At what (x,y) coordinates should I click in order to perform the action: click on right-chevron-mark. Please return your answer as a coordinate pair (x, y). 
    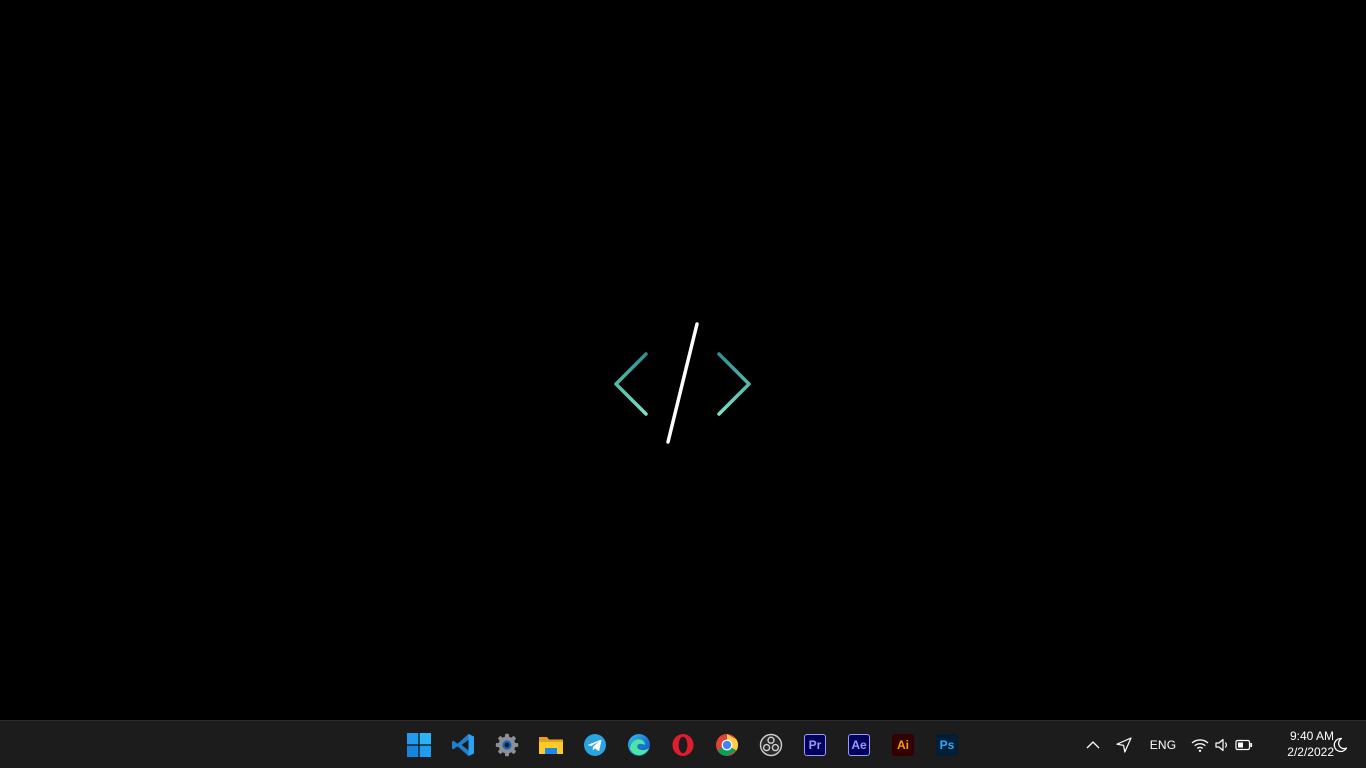
    Looking at the image, I should click on (734, 384).